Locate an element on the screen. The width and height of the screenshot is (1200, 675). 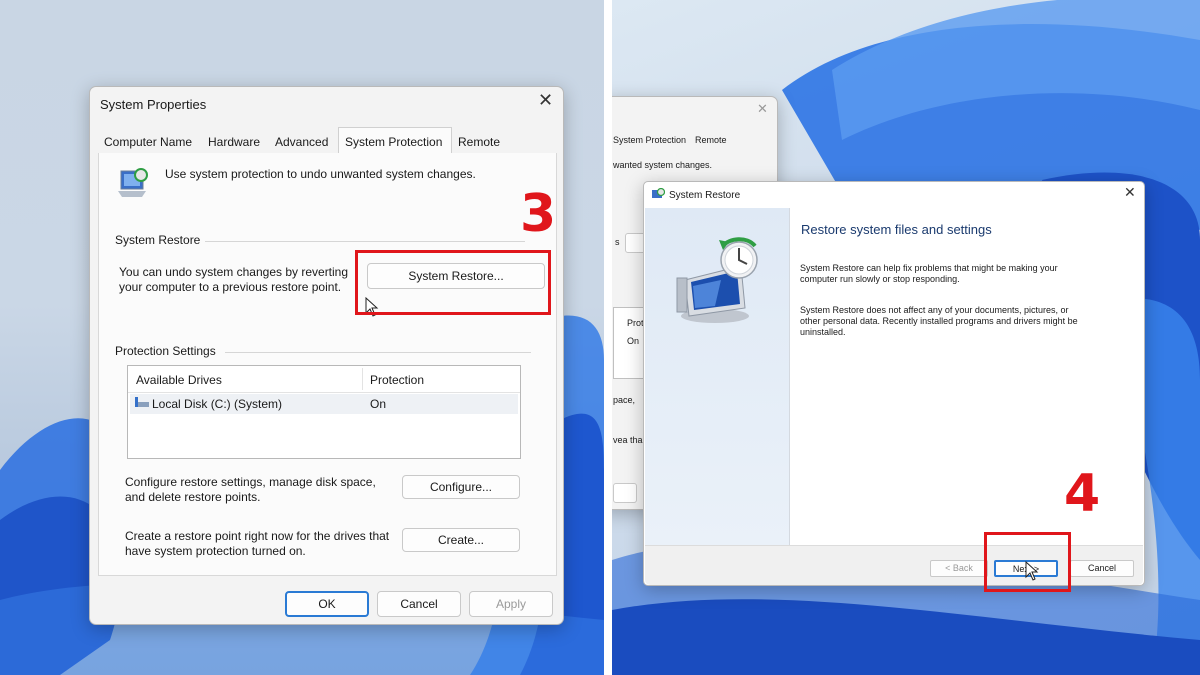
create-desc-line2: have system protection turned on. is located at coordinates (215, 551).